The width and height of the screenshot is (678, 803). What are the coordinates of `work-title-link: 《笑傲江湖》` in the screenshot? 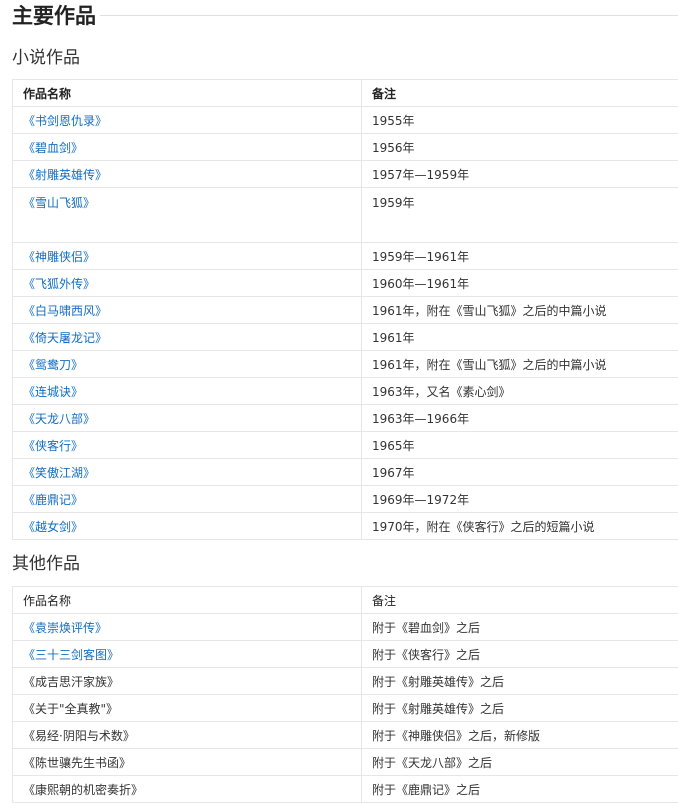 It's located at (59, 473).